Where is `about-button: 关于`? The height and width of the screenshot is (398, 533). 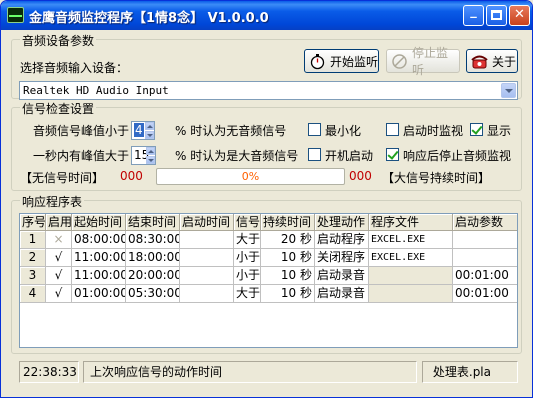 about-button: 关于 is located at coordinates (492, 61).